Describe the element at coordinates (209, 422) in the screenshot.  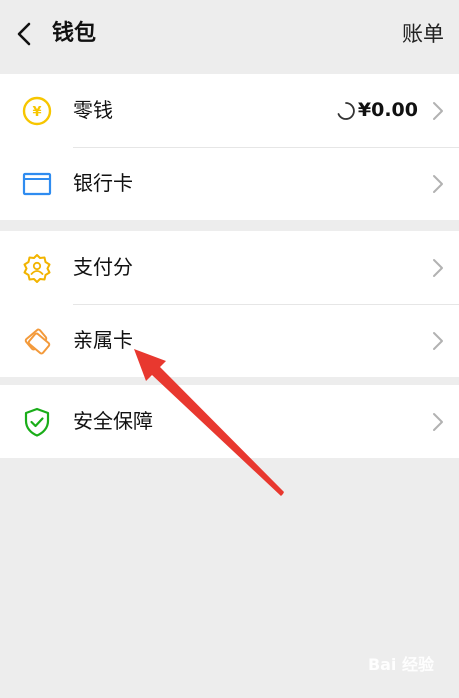
I see `annotation-arrow-icon` at that location.